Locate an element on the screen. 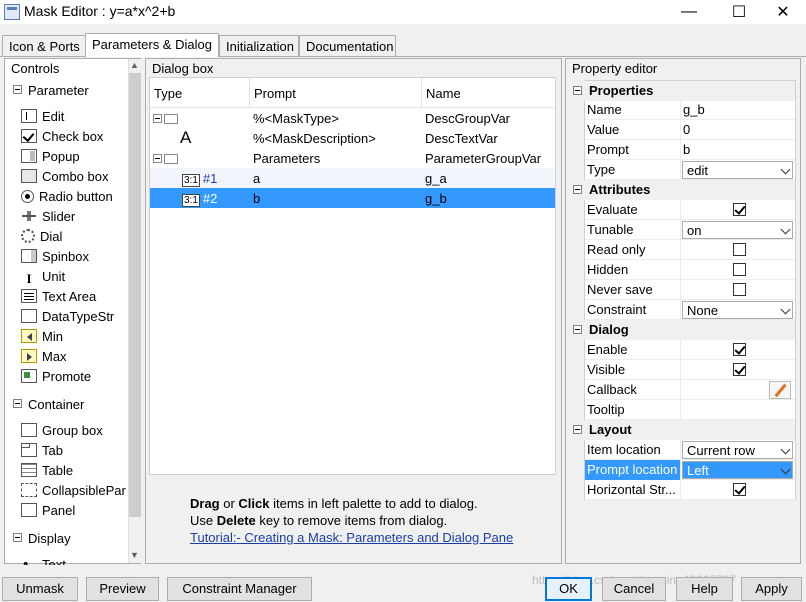 Image resolution: width=806 pixels, height=602 pixels. prop-tooltip: Tooltip is located at coordinates (690, 410).